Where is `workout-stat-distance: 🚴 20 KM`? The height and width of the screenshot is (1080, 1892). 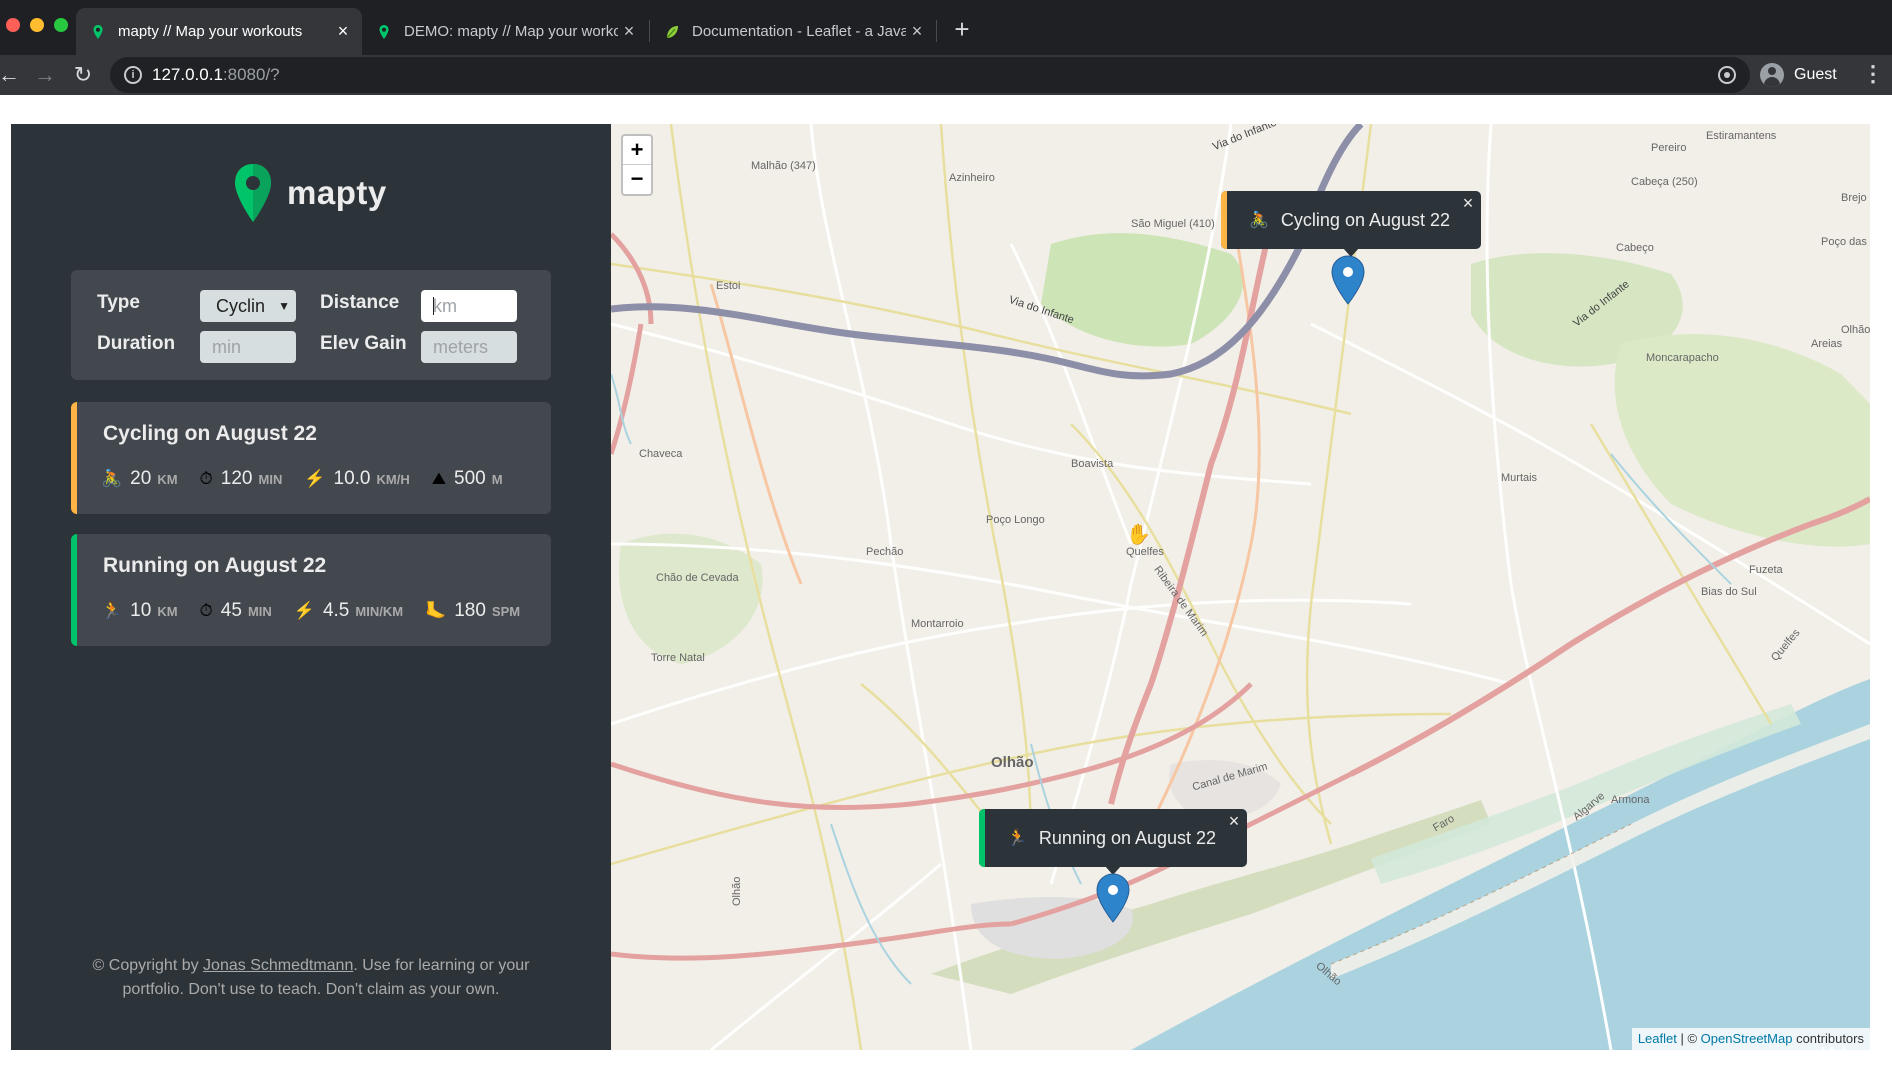
workout-stat-distance: 🚴 20 KM is located at coordinates (139, 479).